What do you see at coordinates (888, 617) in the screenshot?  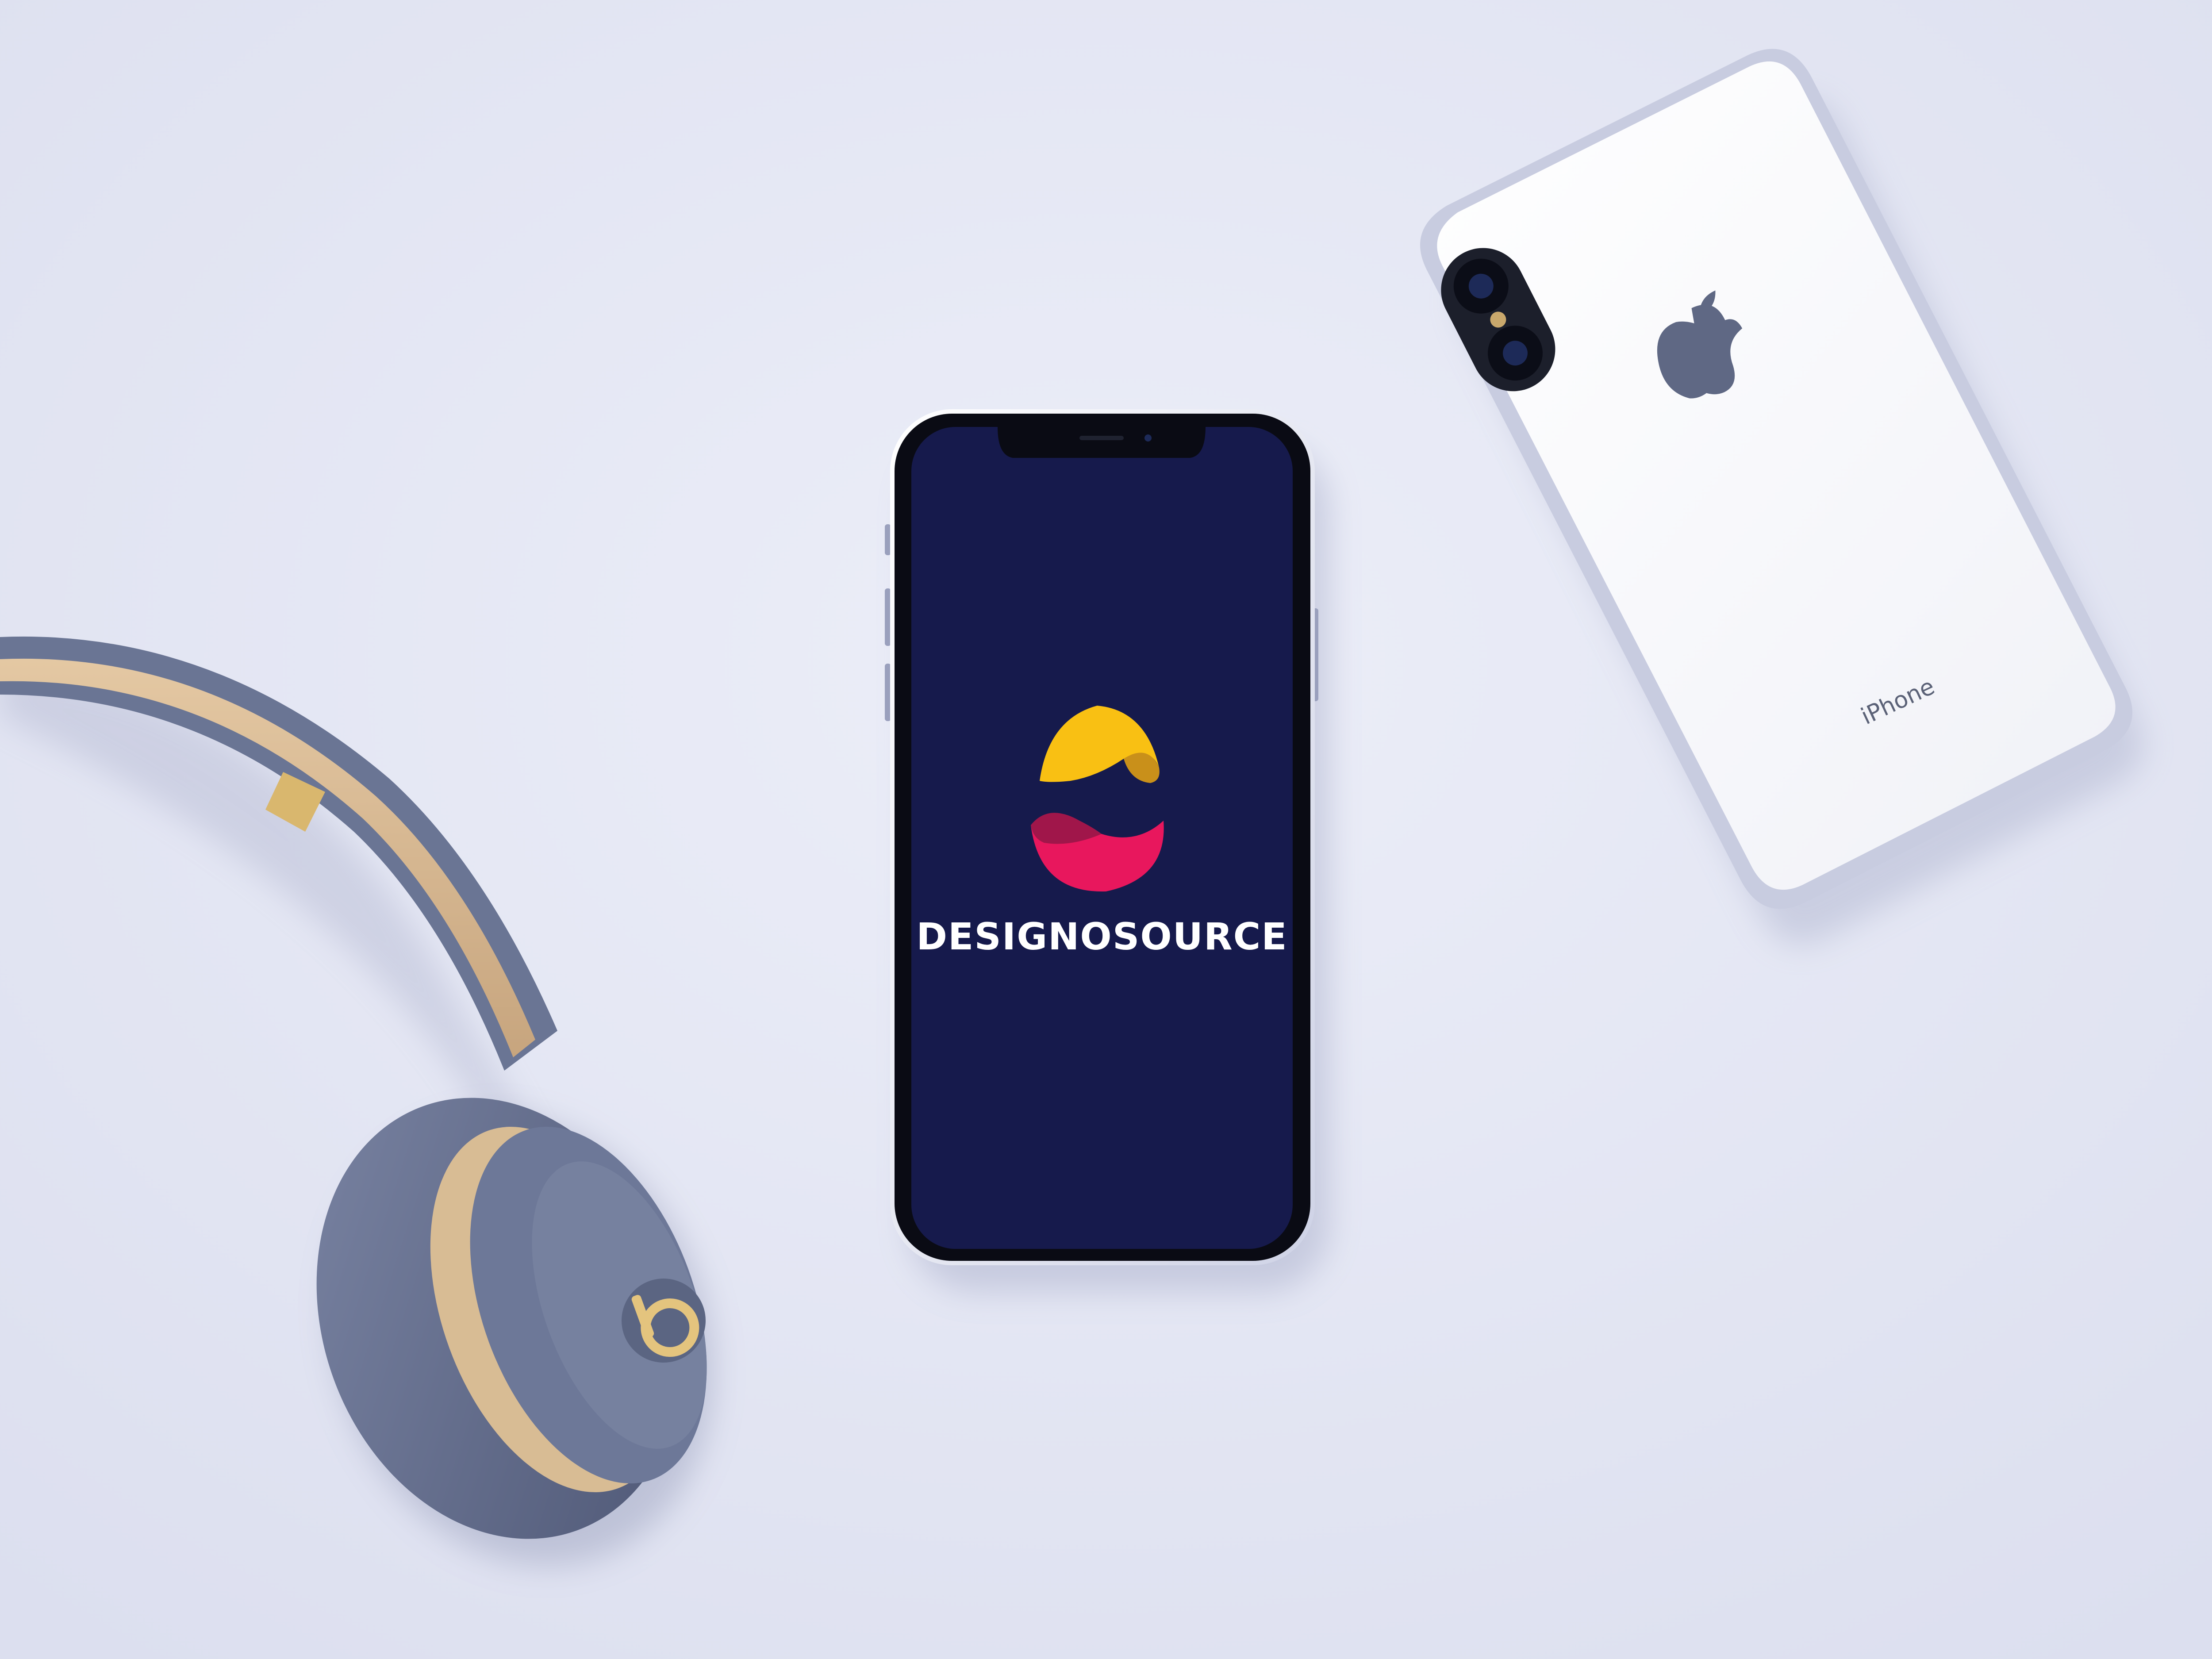 I see `volume-up-button` at bounding box center [888, 617].